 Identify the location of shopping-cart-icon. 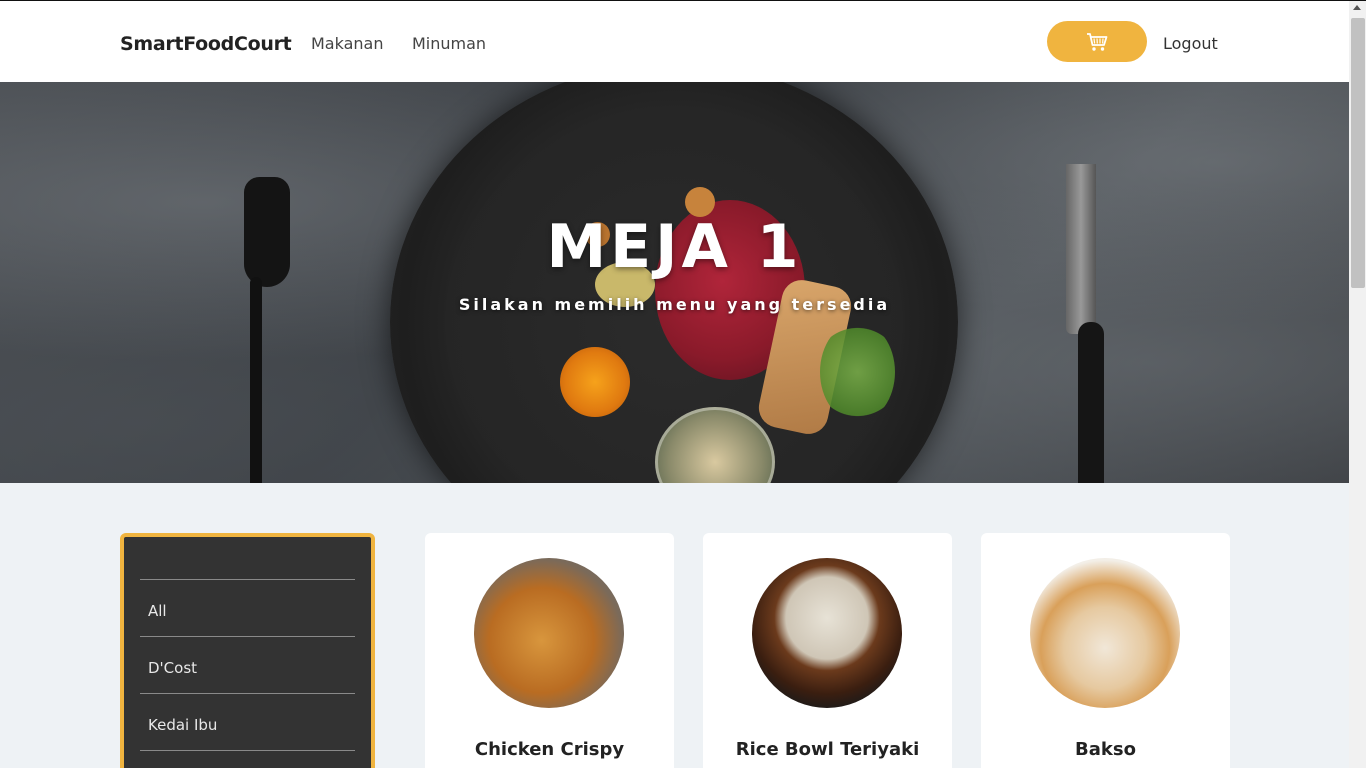
(1097, 41).